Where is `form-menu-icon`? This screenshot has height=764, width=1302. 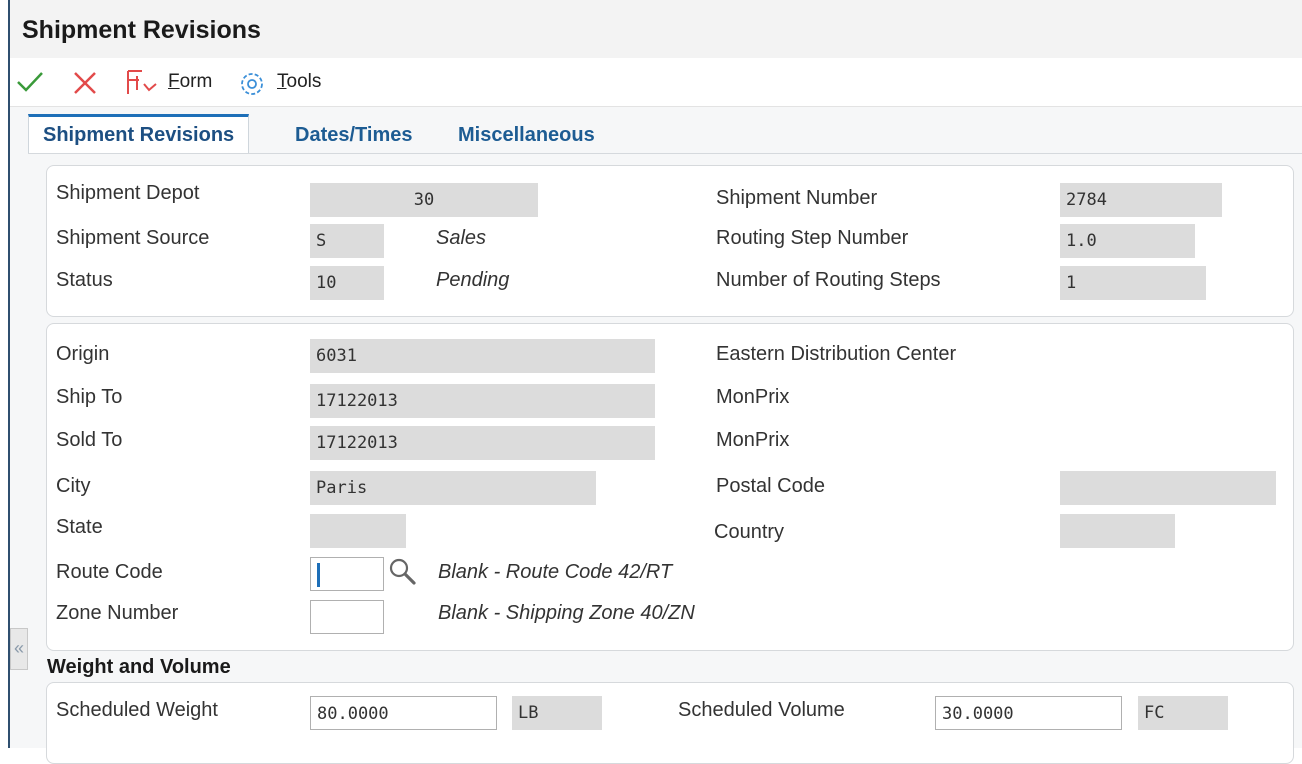
form-menu-icon is located at coordinates (142, 83).